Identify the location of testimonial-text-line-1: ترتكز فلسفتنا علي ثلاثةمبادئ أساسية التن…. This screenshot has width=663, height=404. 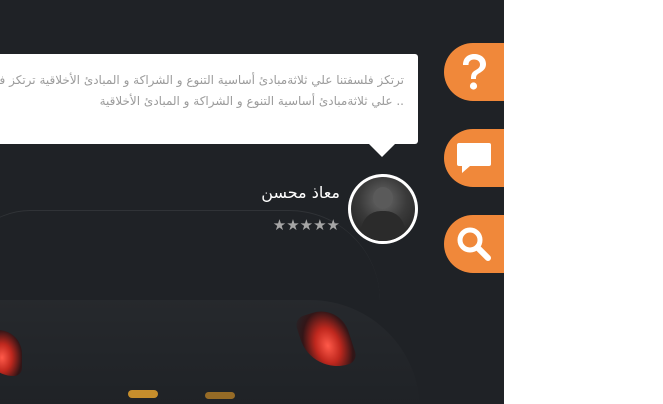
(202, 80).